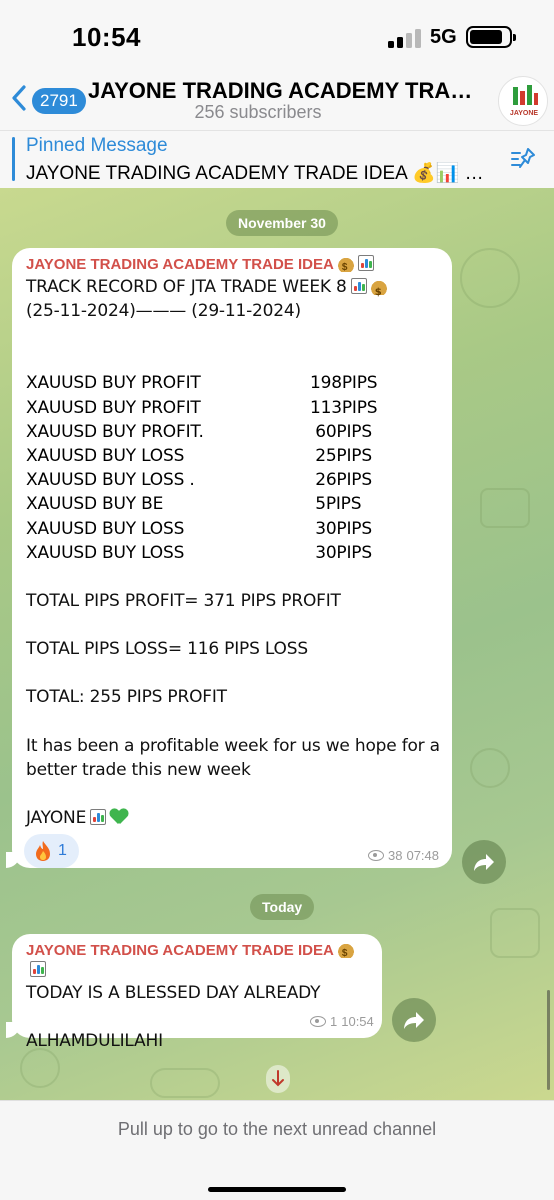 This screenshot has height=1200, width=554. I want to click on total-loss: TOTAL PIPS LOSS= 116 PIPS LOSS, so click(167, 649).